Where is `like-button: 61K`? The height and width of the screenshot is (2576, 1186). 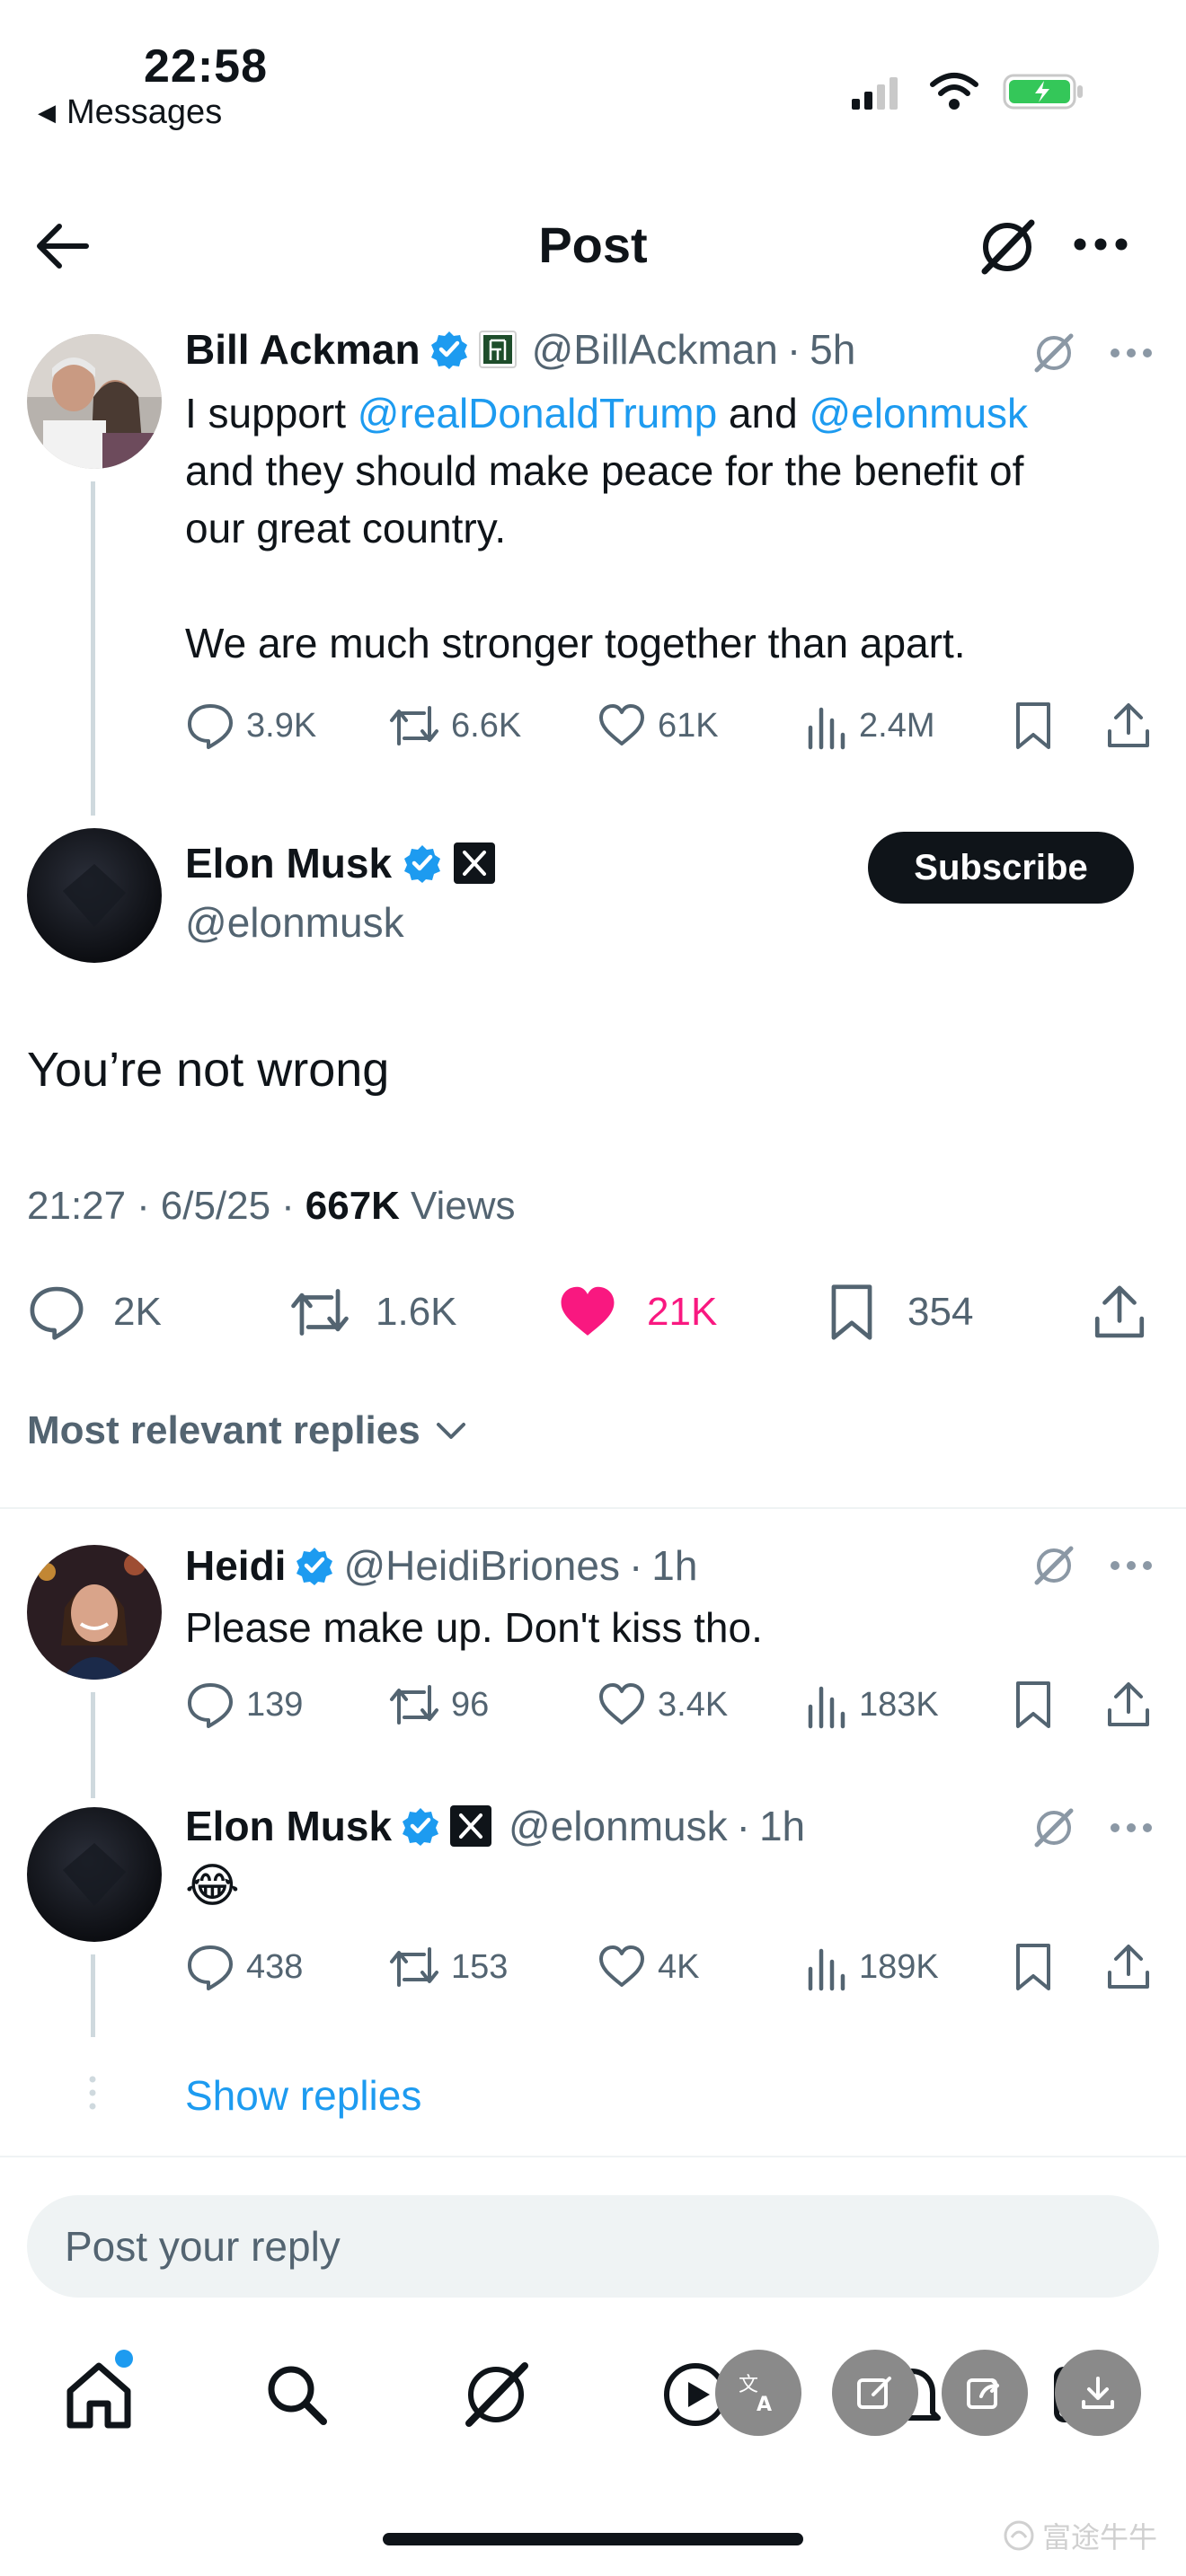 like-button: 61K is located at coordinates (658, 726).